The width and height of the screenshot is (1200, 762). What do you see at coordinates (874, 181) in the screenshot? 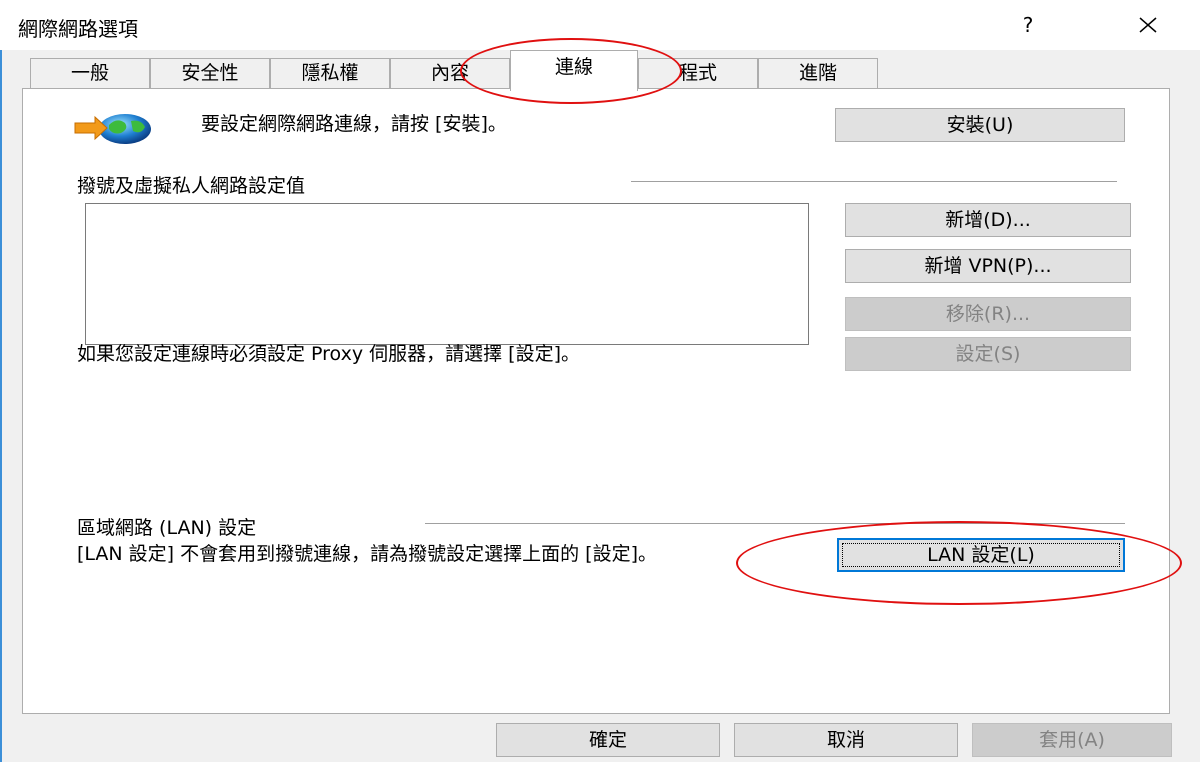
I see `dialup-divider` at bounding box center [874, 181].